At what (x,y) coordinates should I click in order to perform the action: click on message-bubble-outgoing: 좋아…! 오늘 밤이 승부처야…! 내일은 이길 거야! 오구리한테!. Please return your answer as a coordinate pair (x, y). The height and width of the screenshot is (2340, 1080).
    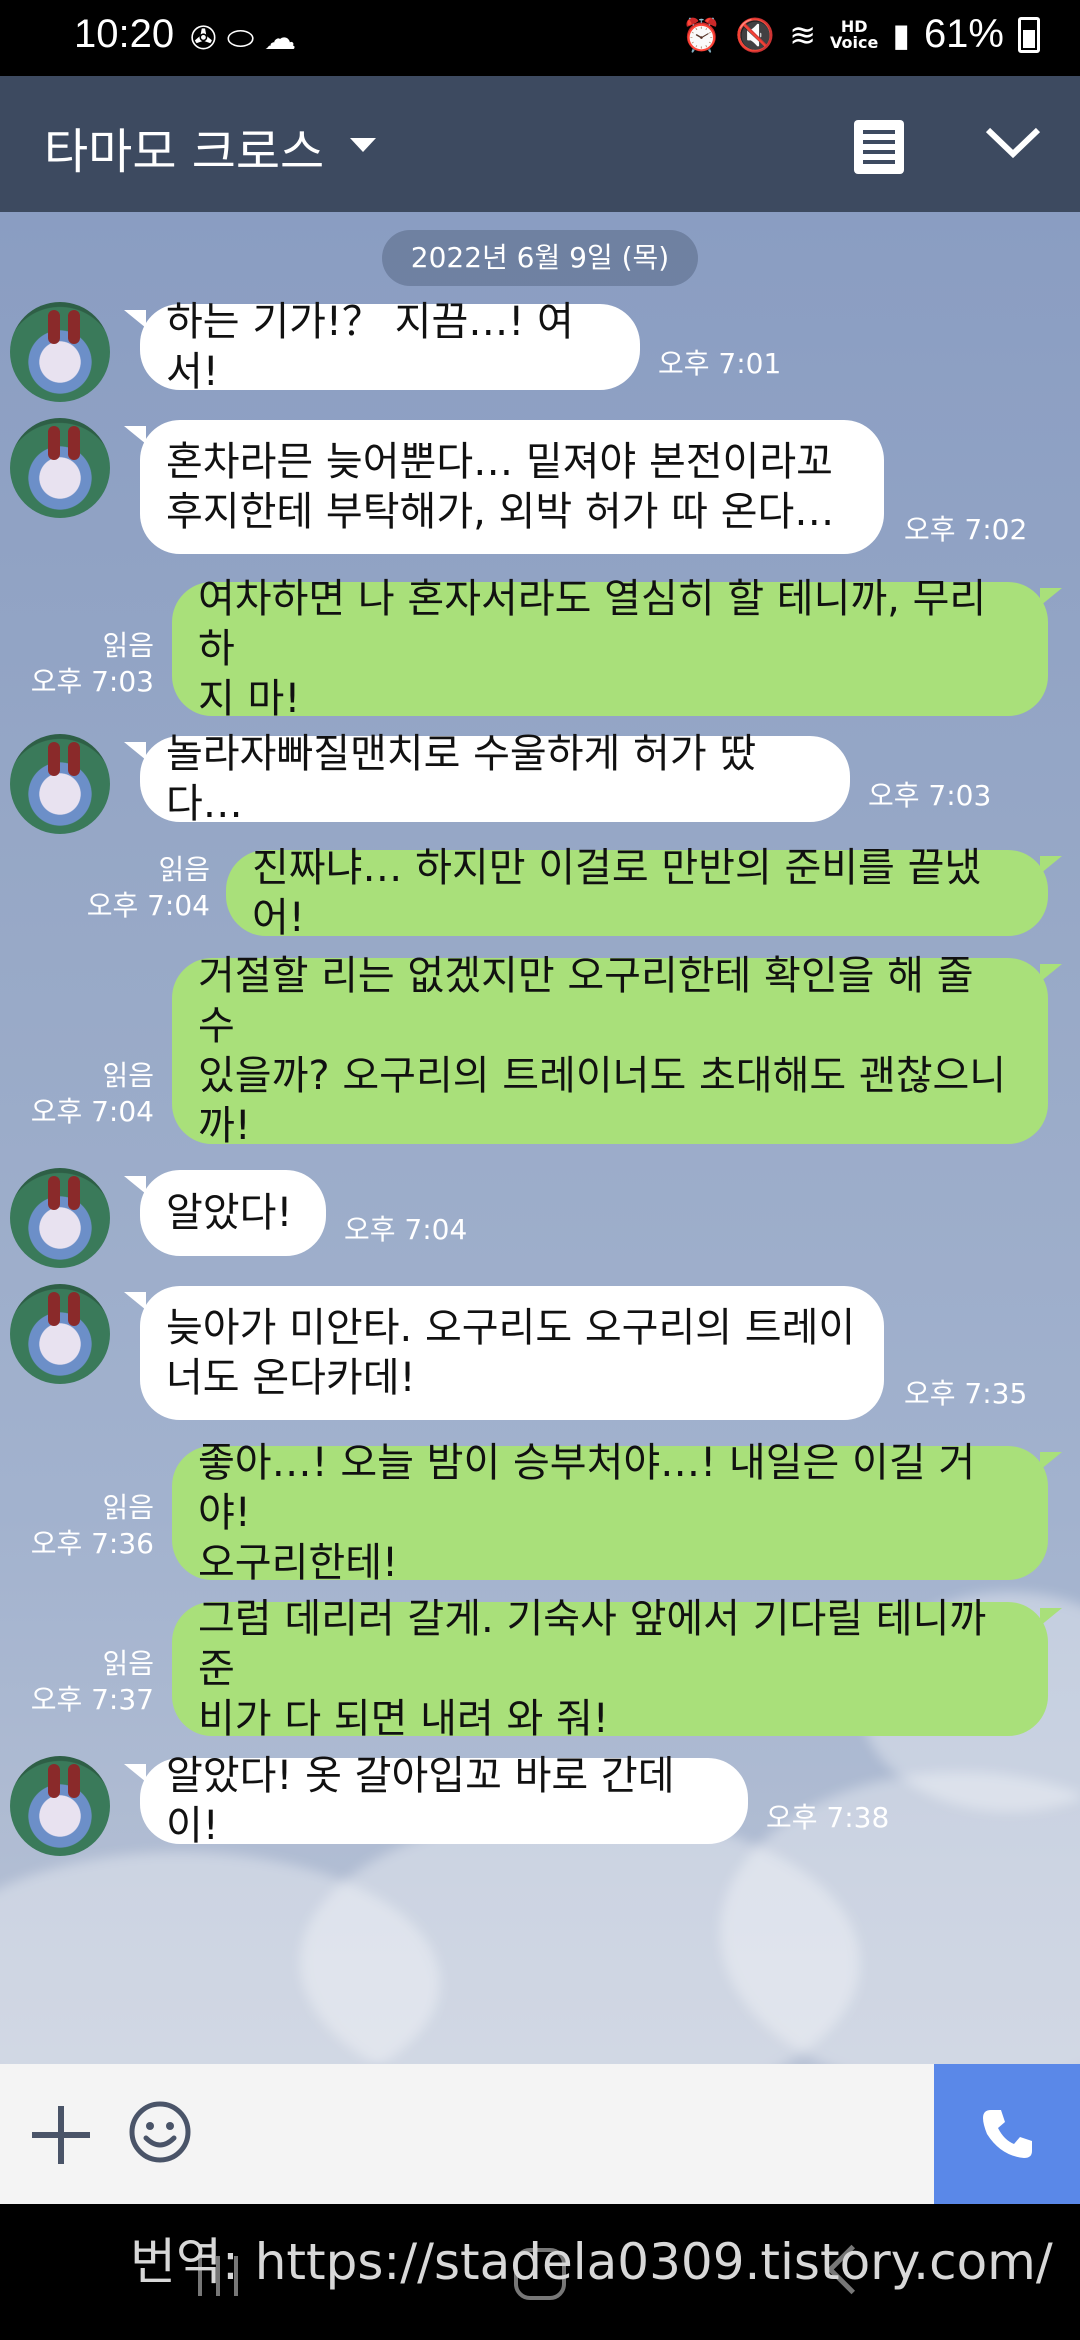
    Looking at the image, I should click on (610, 1513).